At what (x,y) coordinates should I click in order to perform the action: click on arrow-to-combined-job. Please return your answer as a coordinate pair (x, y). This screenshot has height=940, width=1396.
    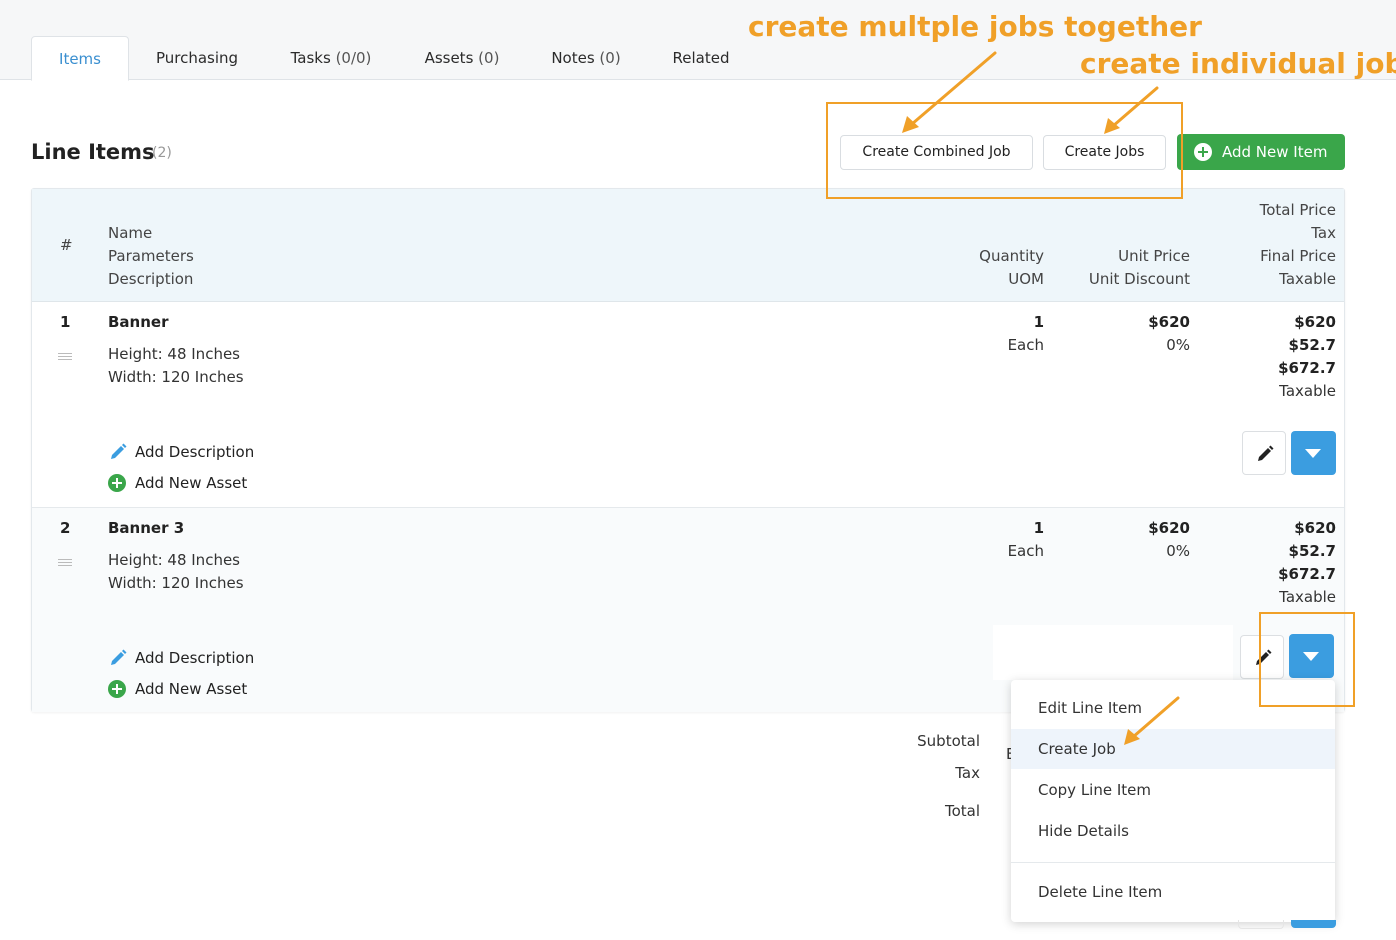
    Looking at the image, I should click on (953, 88).